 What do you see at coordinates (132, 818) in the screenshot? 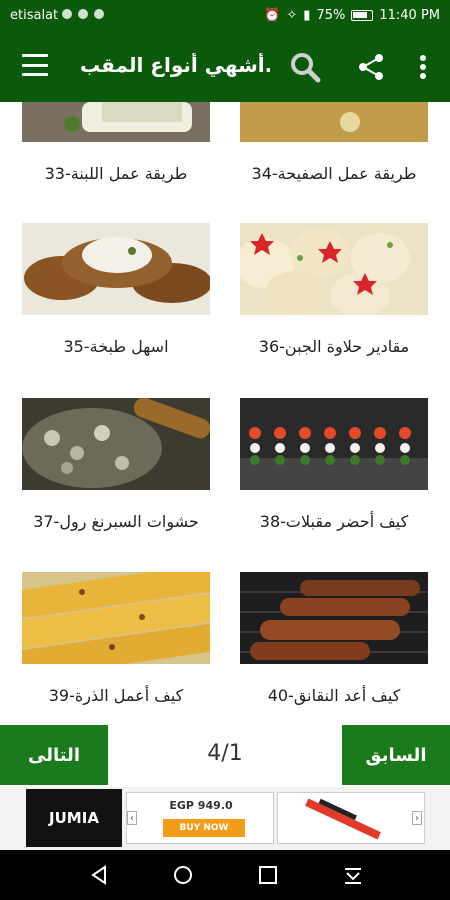
I see `chevron-left-icon: ‹` at bounding box center [132, 818].